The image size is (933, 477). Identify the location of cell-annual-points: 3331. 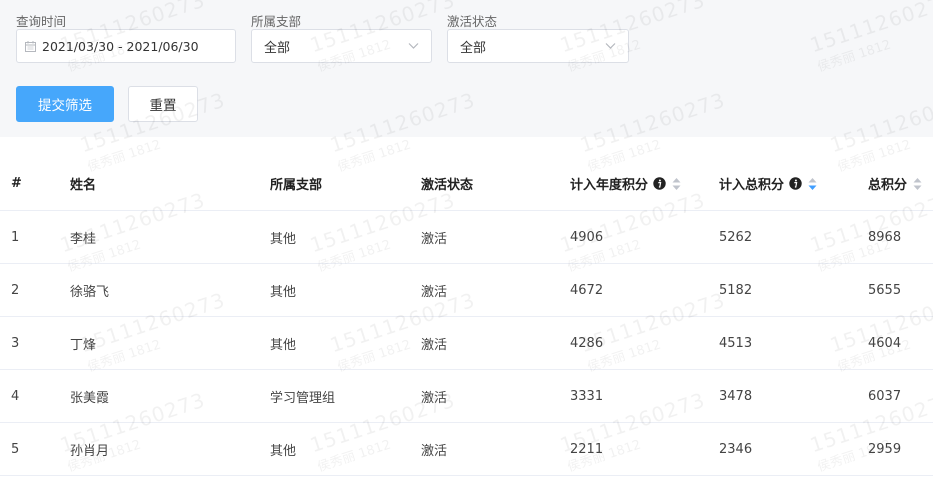
(587, 396).